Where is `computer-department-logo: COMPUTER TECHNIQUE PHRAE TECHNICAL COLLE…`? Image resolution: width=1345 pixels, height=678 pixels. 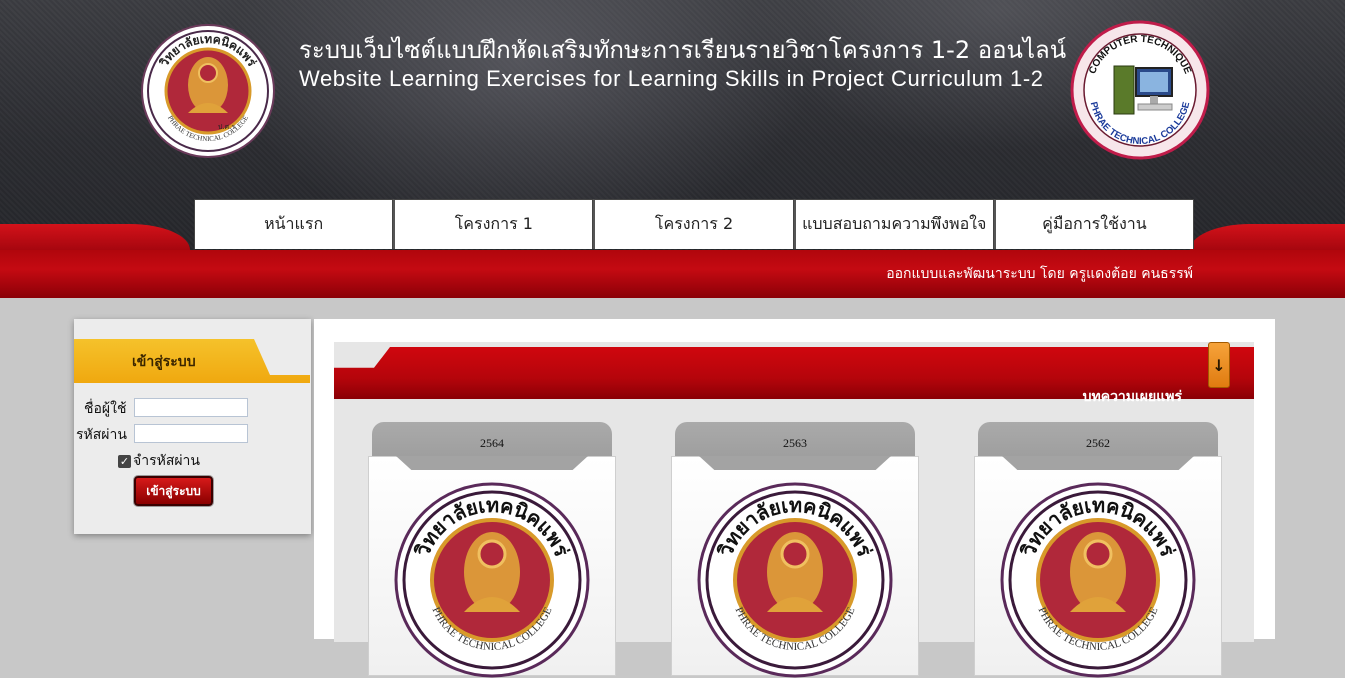
computer-department-logo: COMPUTER TECHNIQUE PHRAE TECHNICAL COLLE… is located at coordinates (1140, 90).